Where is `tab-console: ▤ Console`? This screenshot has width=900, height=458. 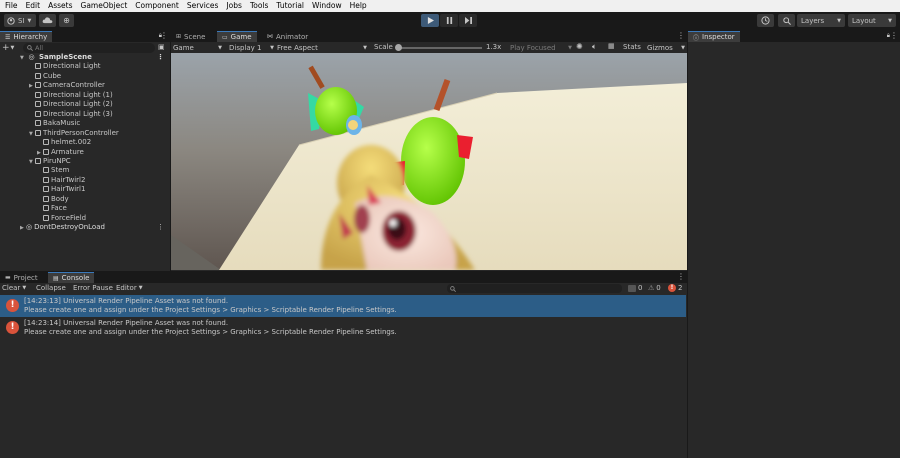 tab-console: ▤ Console is located at coordinates (71, 277).